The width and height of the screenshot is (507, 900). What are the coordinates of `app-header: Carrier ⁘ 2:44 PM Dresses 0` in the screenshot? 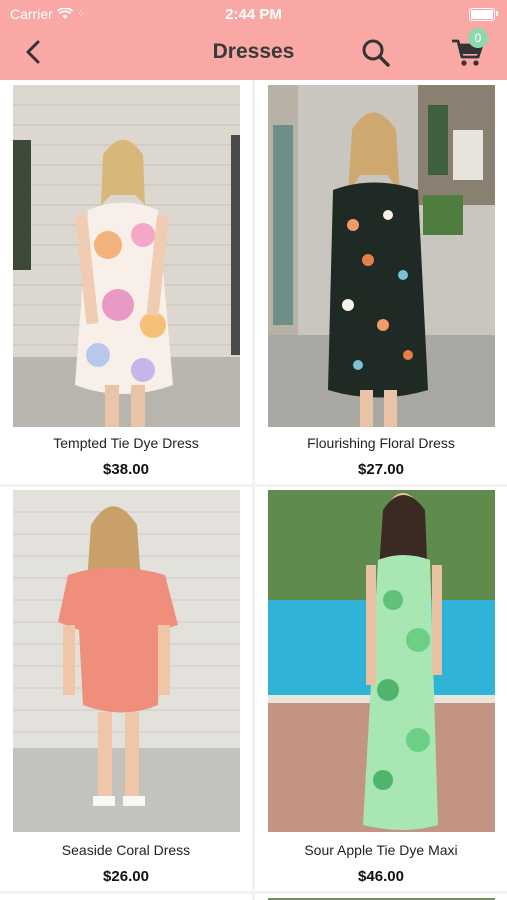 It's located at (253, 40).